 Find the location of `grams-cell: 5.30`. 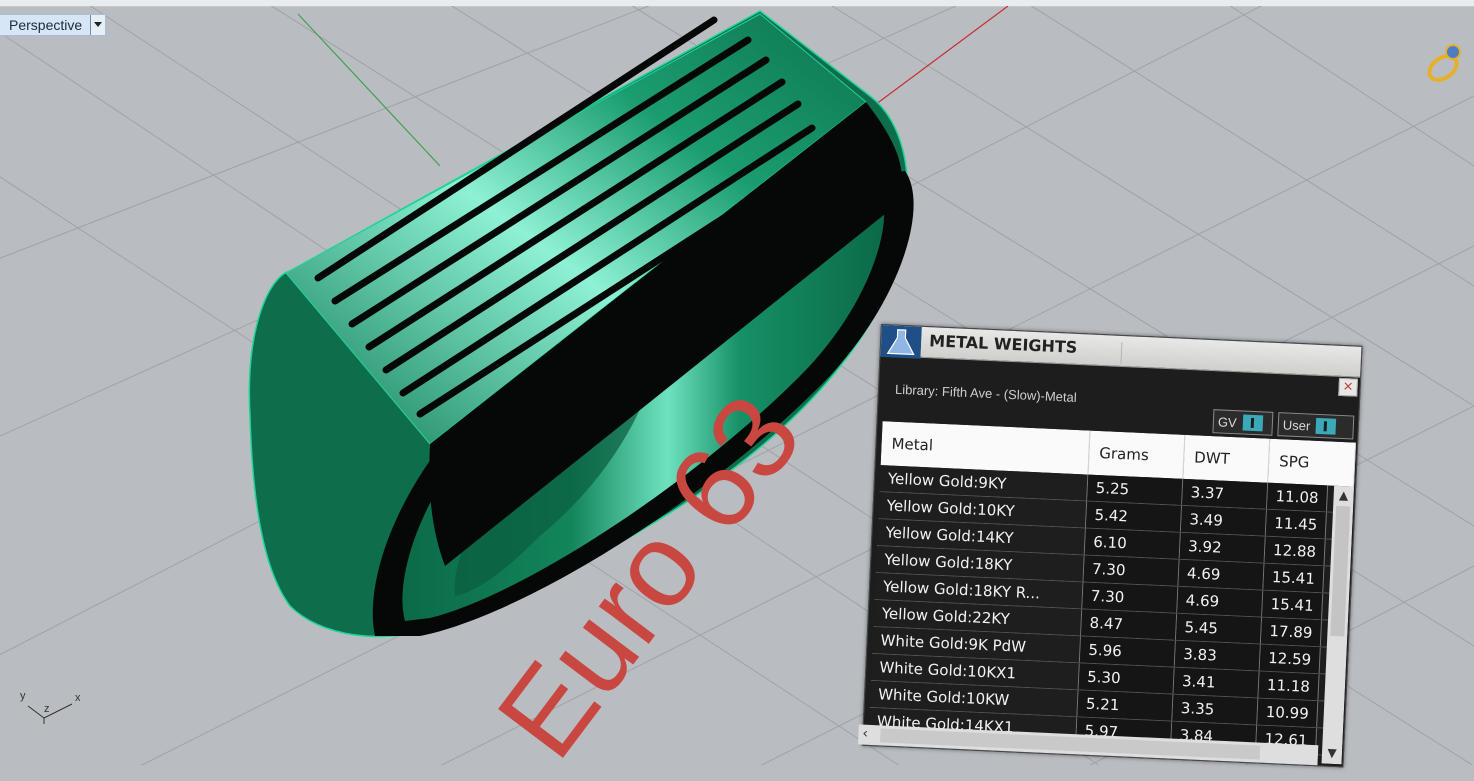

grams-cell: 5.30 is located at coordinates (1126, 678).